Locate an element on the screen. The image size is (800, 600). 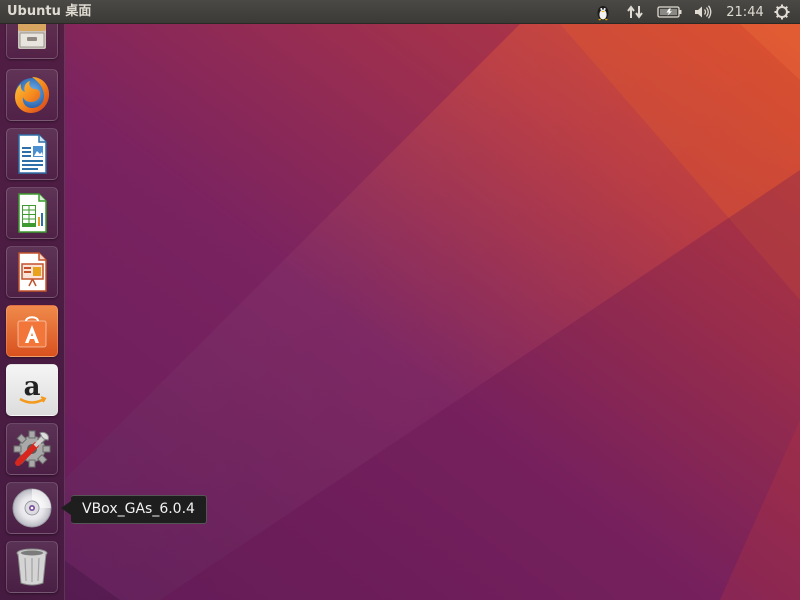
software-bag-icon is located at coordinates (32, 332).